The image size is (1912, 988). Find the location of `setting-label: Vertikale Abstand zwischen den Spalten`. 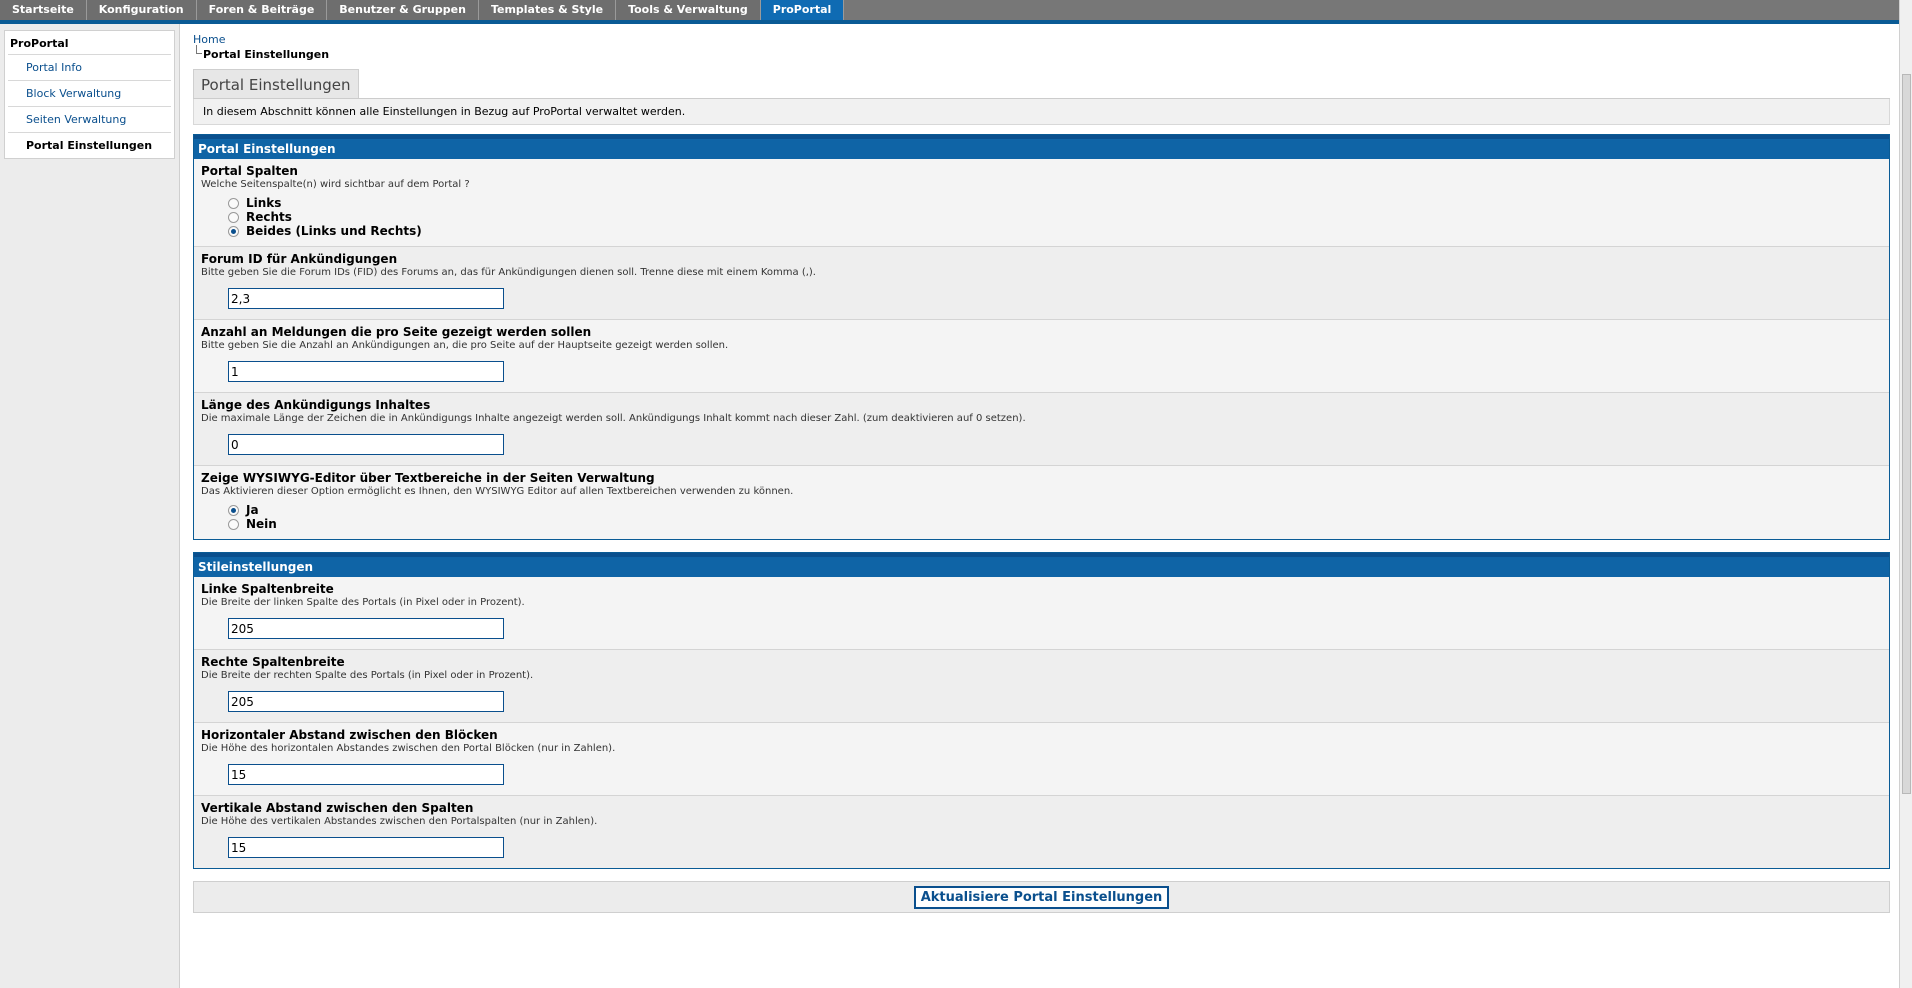

setting-label: Vertikale Abstand zwischen den Spalten is located at coordinates (337, 808).